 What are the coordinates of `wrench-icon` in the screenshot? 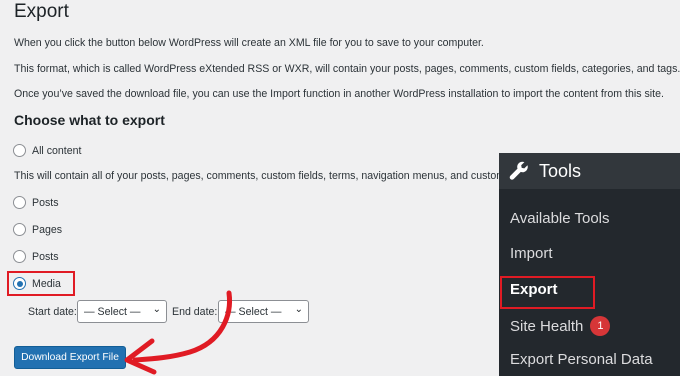 It's located at (518, 170).